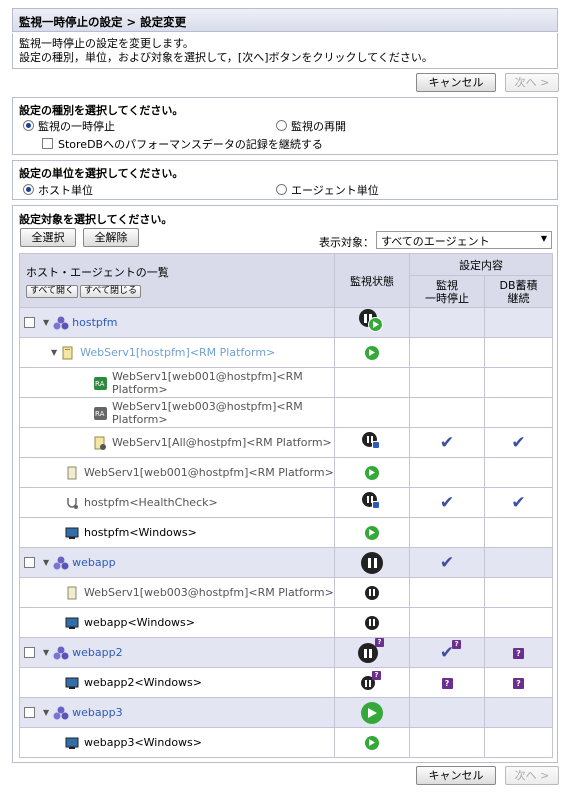 This screenshot has width=585, height=792. Describe the element at coordinates (97, 652) in the screenshot. I see `host-name: webapp2` at that location.